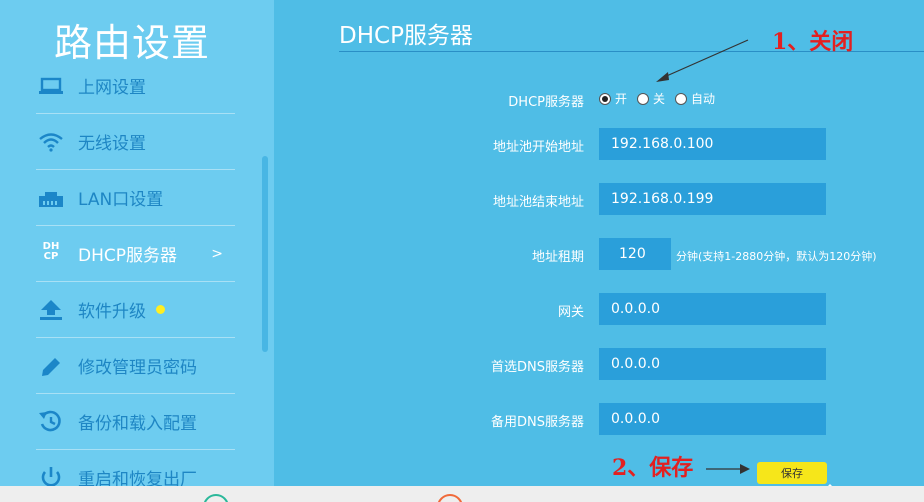 The width and height of the screenshot is (924, 502). Describe the element at coordinates (651, 98) in the screenshot. I see `dhcp-off-radio: 关` at that location.